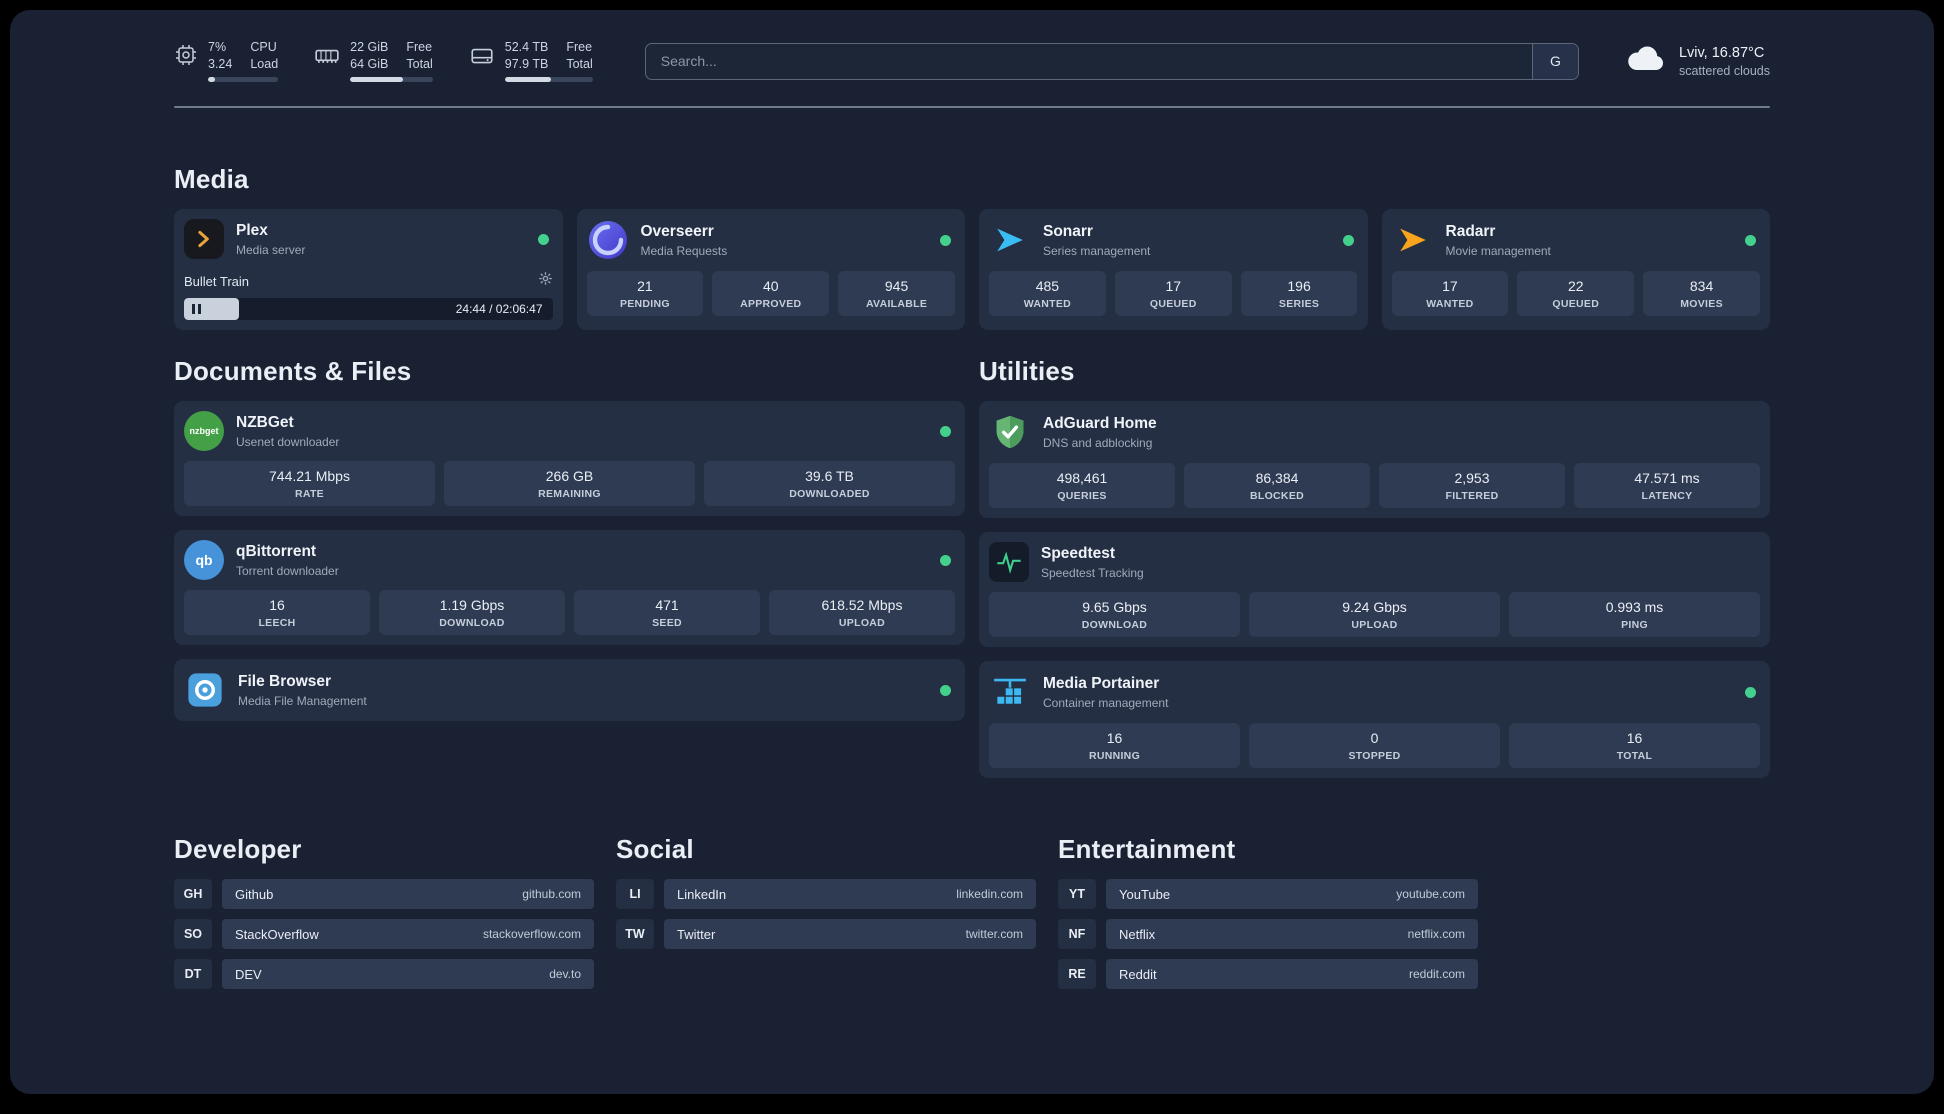  I want to click on bookmark-github: GH Github github.com, so click(384, 894).